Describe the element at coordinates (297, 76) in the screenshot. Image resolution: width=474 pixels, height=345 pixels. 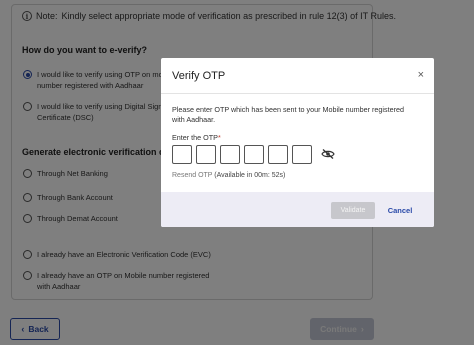
I see `dialog-header: Verify OTP ×` at that location.